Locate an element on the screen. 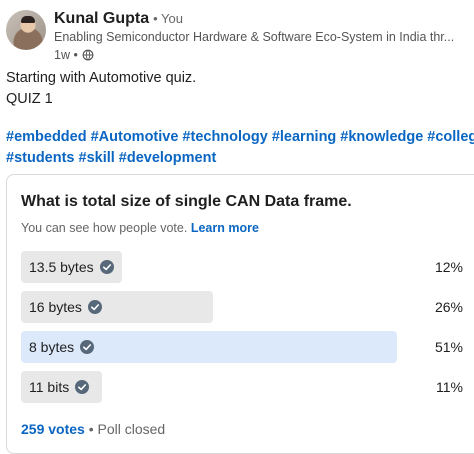  poll-option-percent: 26% is located at coordinates (448, 307).